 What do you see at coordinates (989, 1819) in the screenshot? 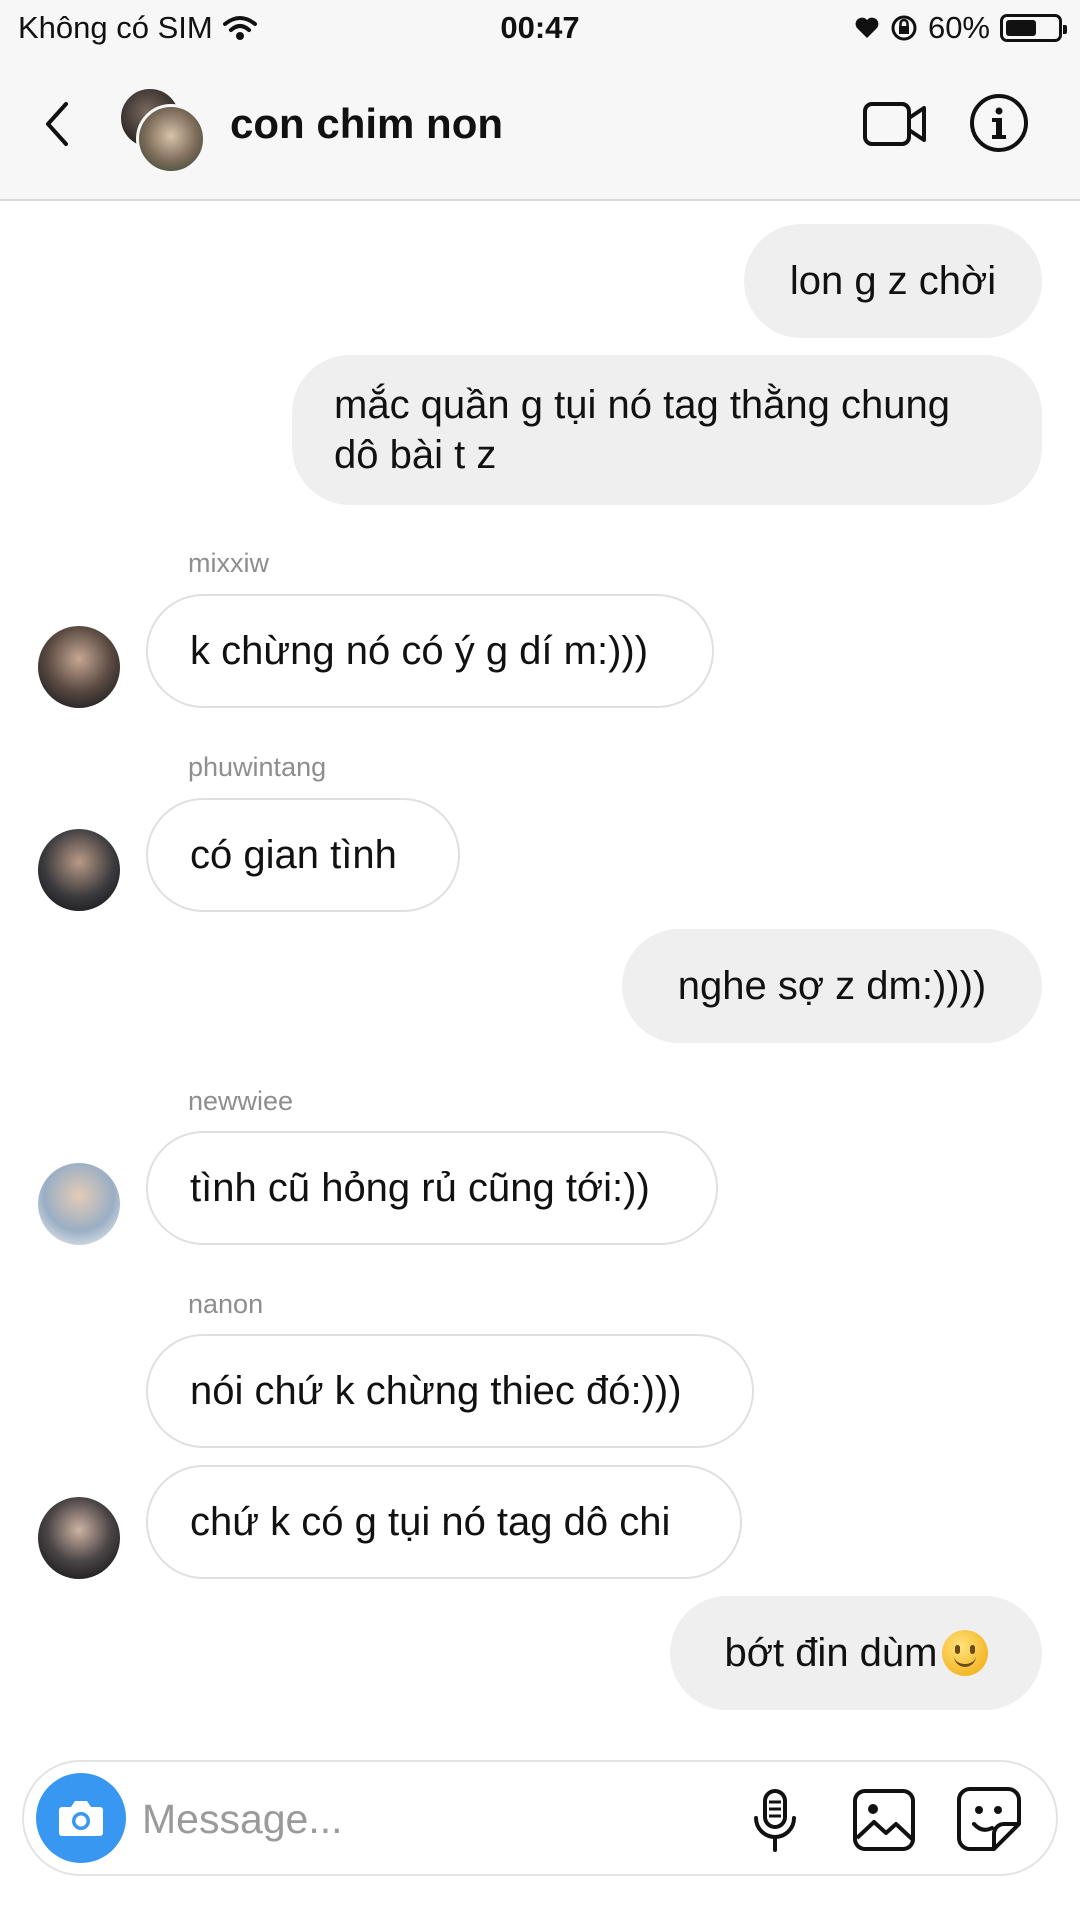
I see `sticker-icon` at bounding box center [989, 1819].